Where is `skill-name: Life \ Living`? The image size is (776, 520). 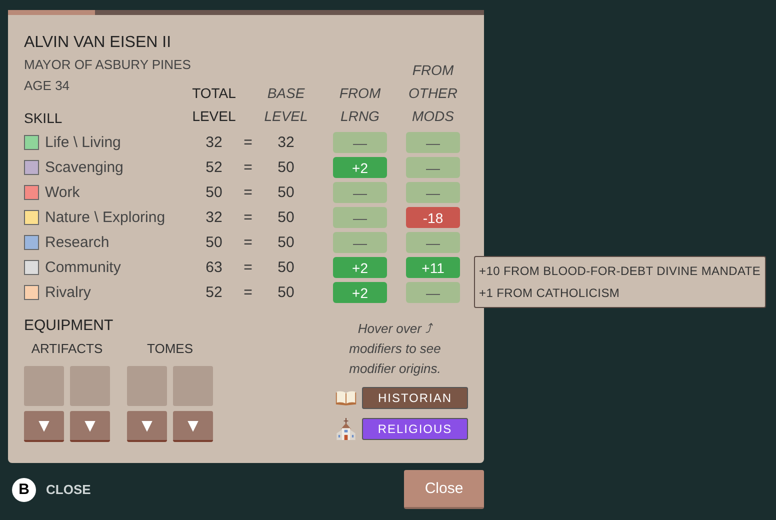 skill-name: Life \ Living is located at coordinates (83, 142).